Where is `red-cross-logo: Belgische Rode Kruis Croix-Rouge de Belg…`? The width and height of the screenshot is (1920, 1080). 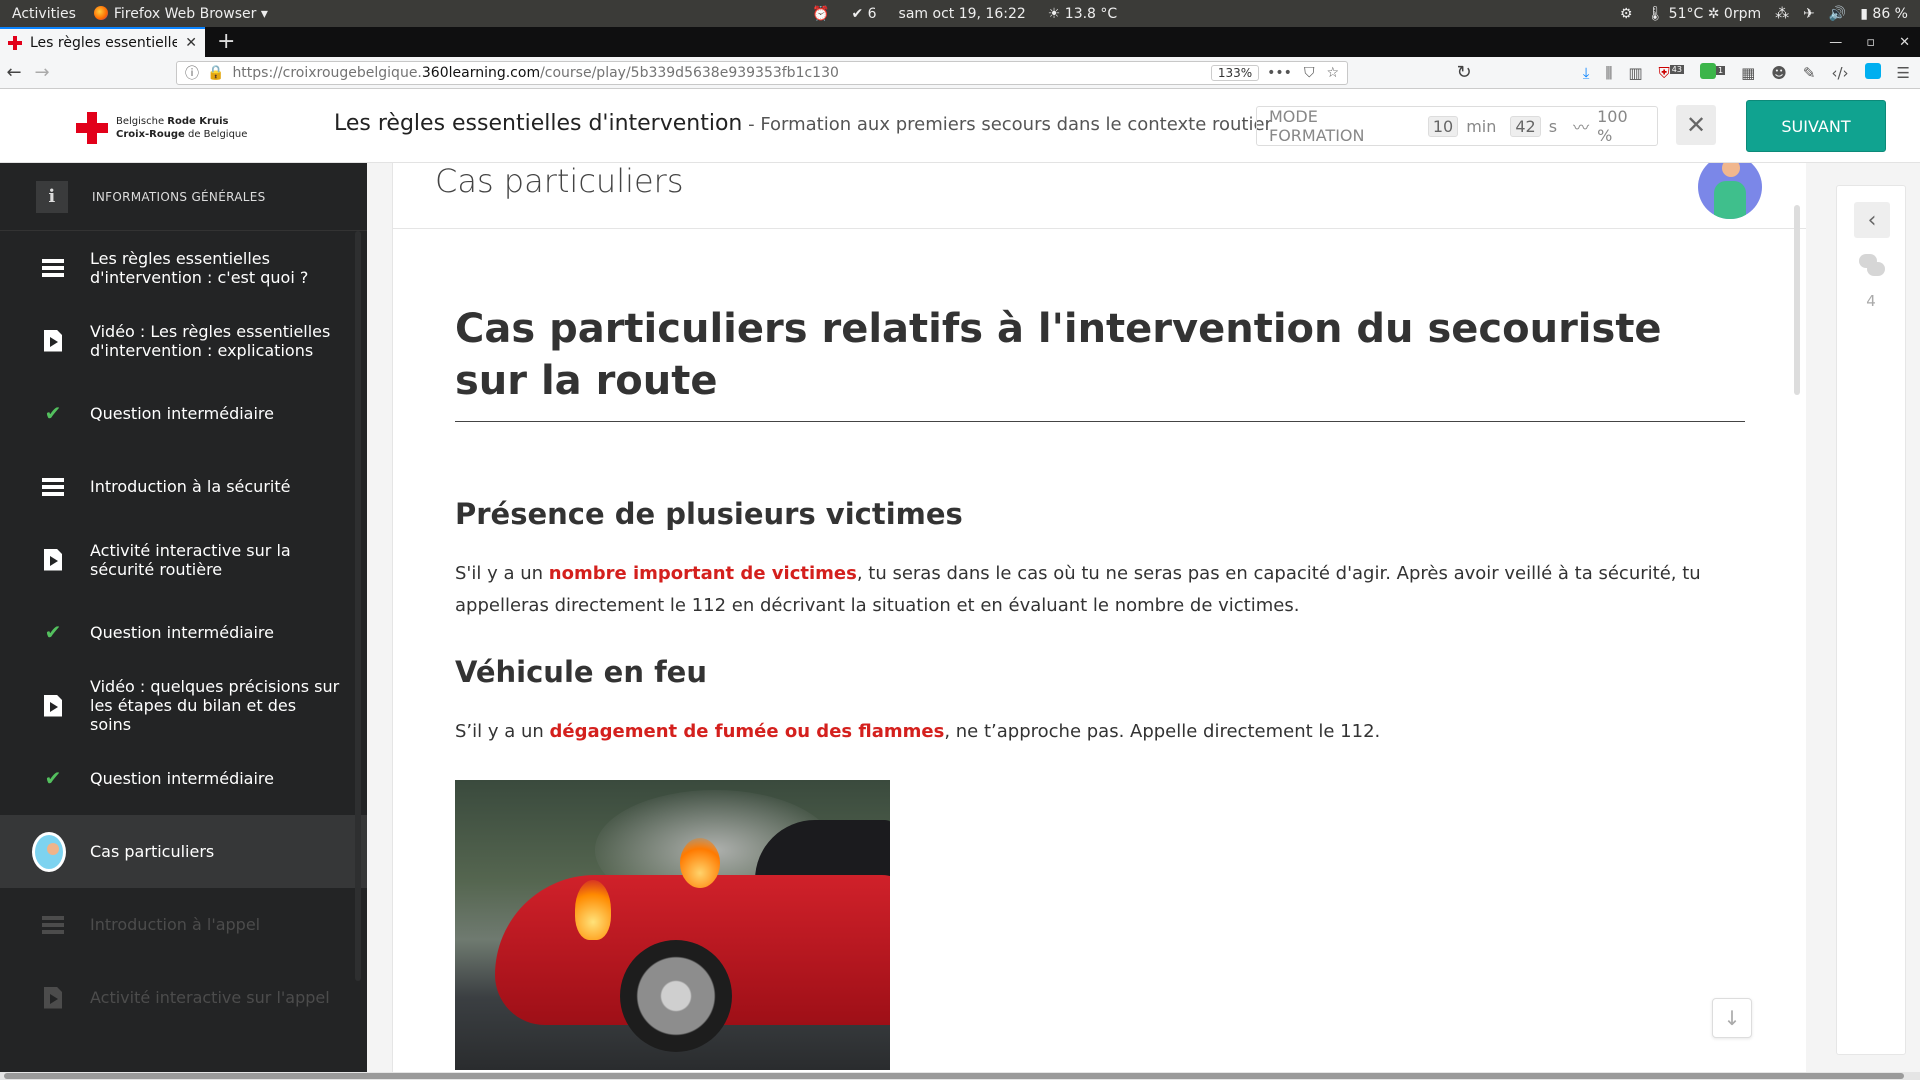 red-cross-logo: Belgische Rode Kruis Croix-Rouge de Belg… is located at coordinates (161, 128).